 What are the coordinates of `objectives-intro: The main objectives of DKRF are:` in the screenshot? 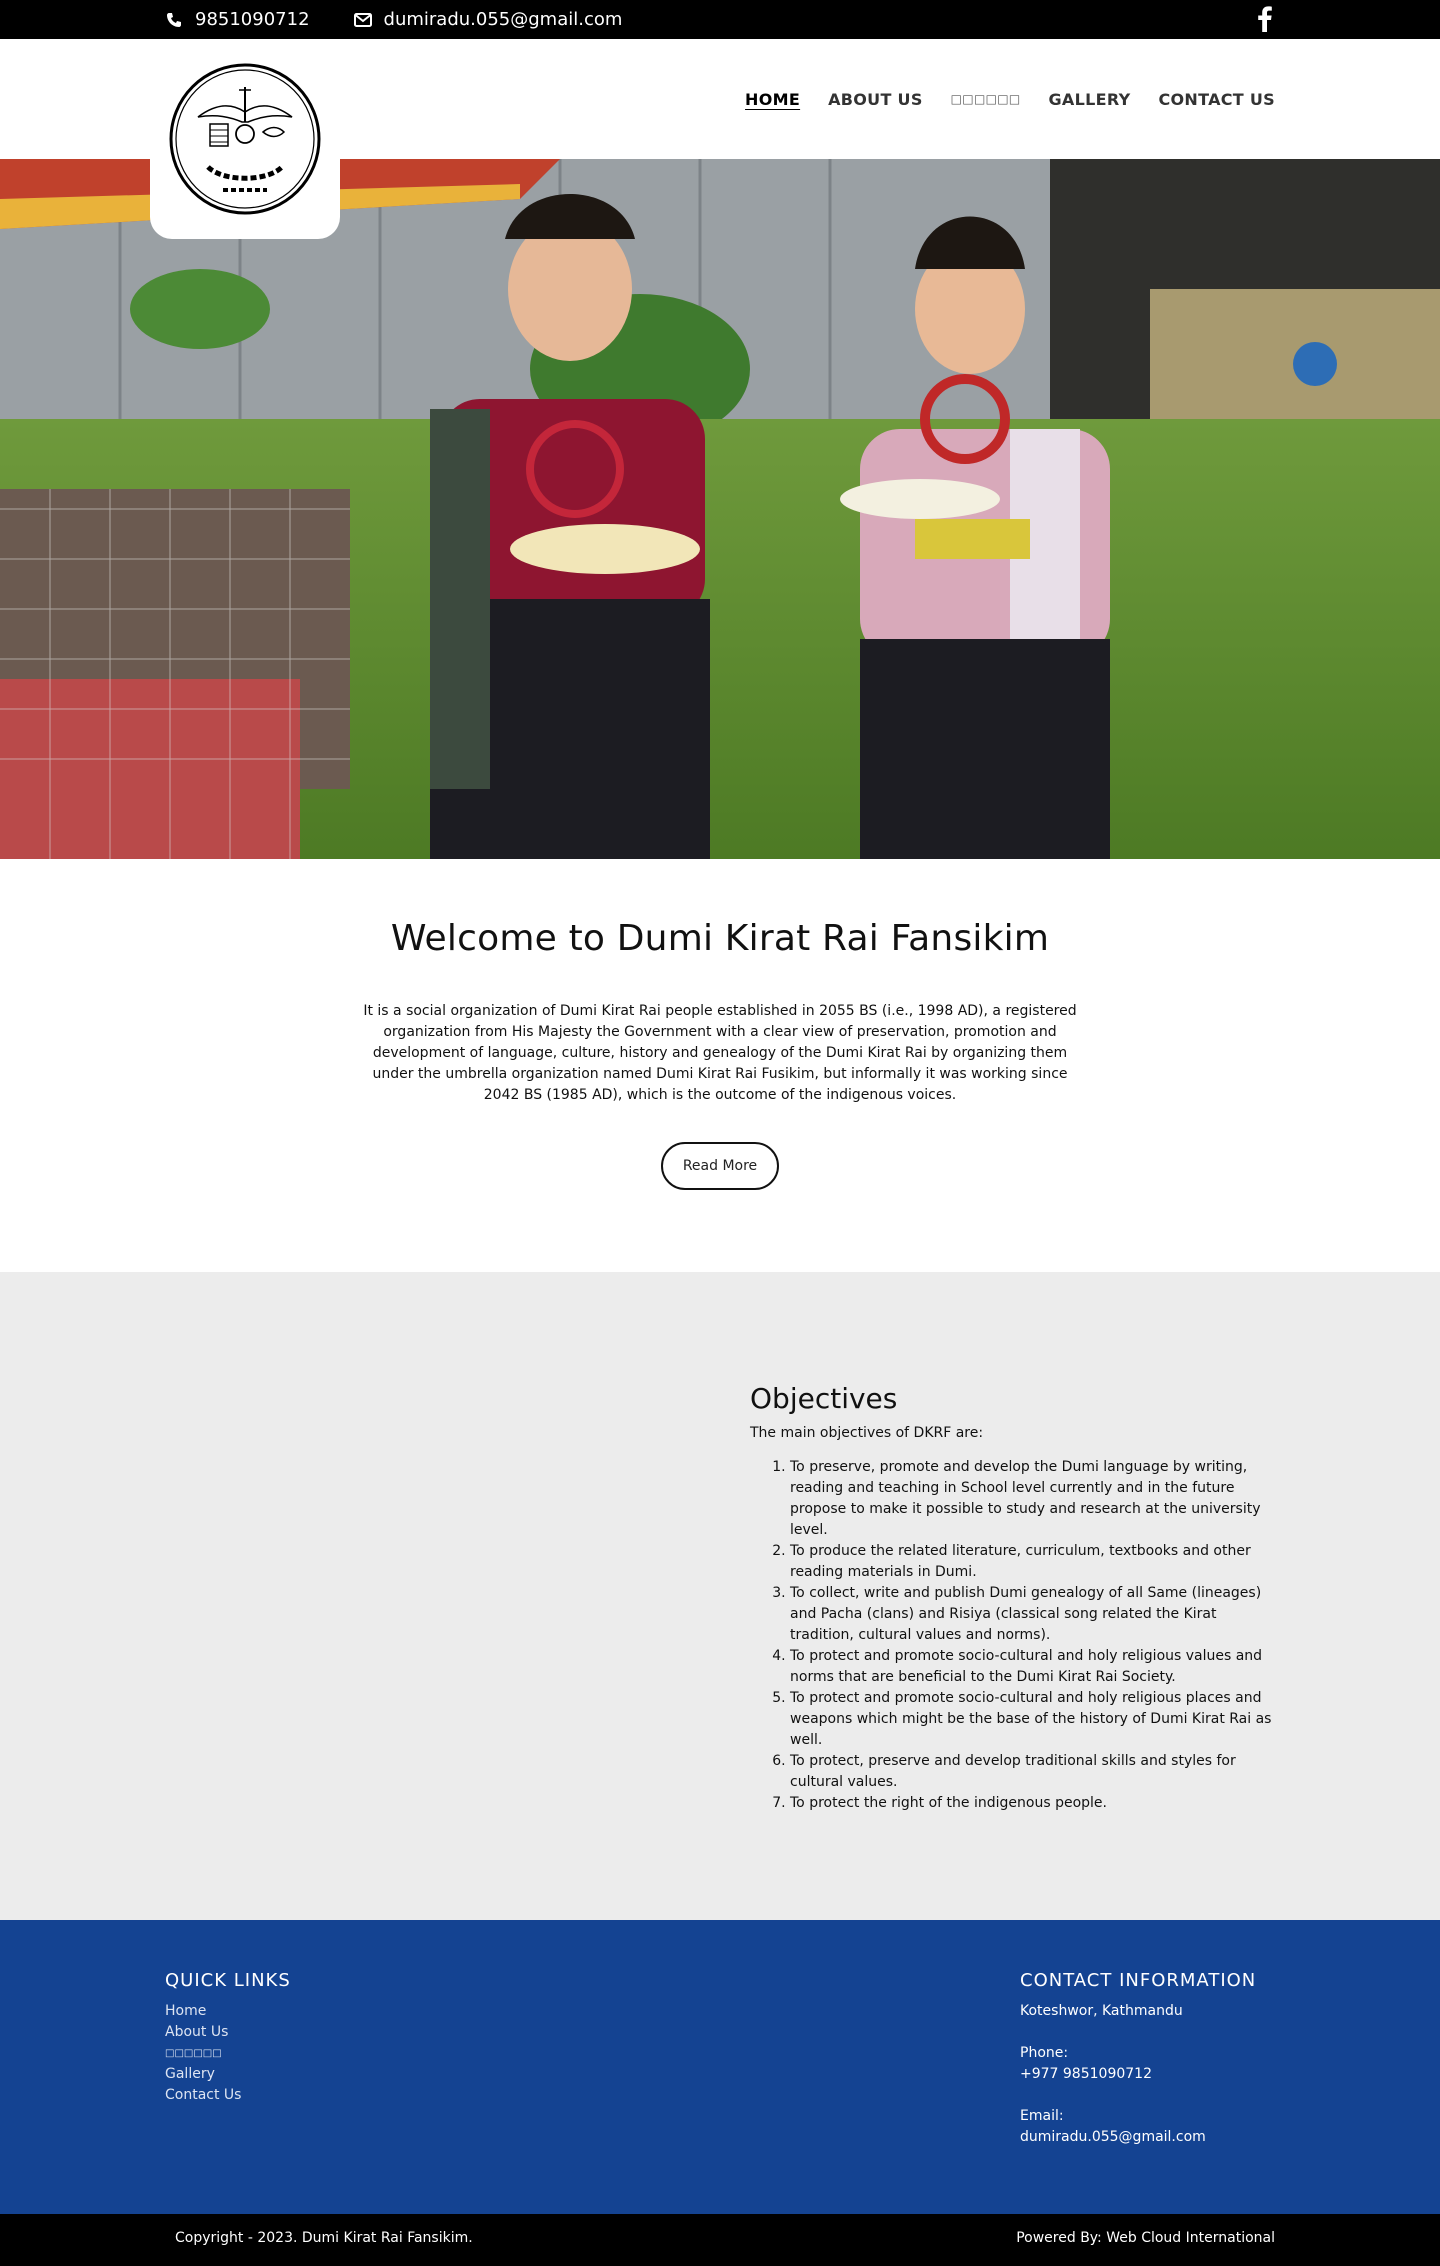 It's located at (867, 1433).